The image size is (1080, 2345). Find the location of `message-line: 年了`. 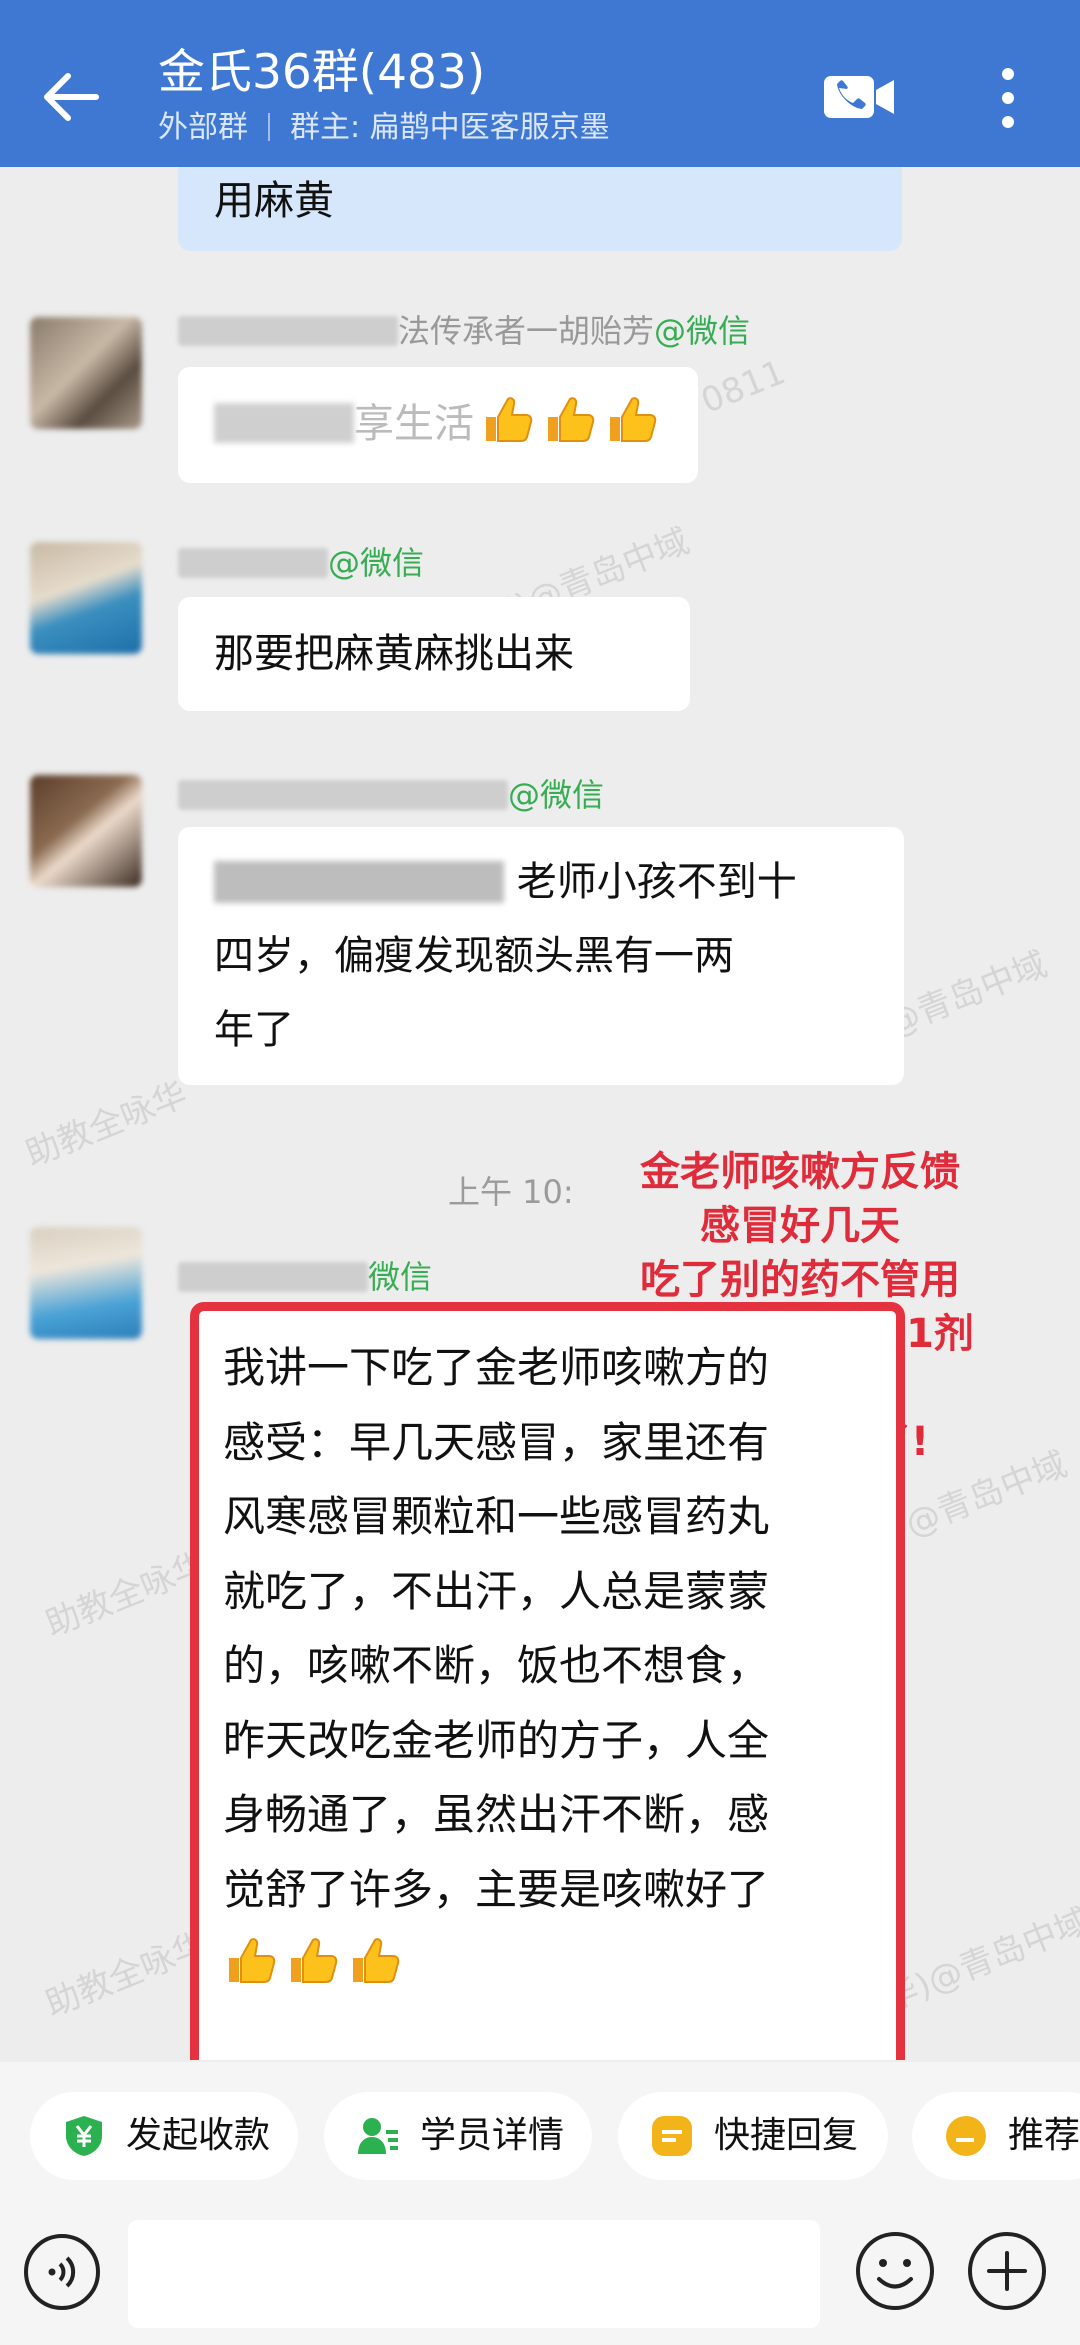

message-line: 年了 is located at coordinates (254, 1030).